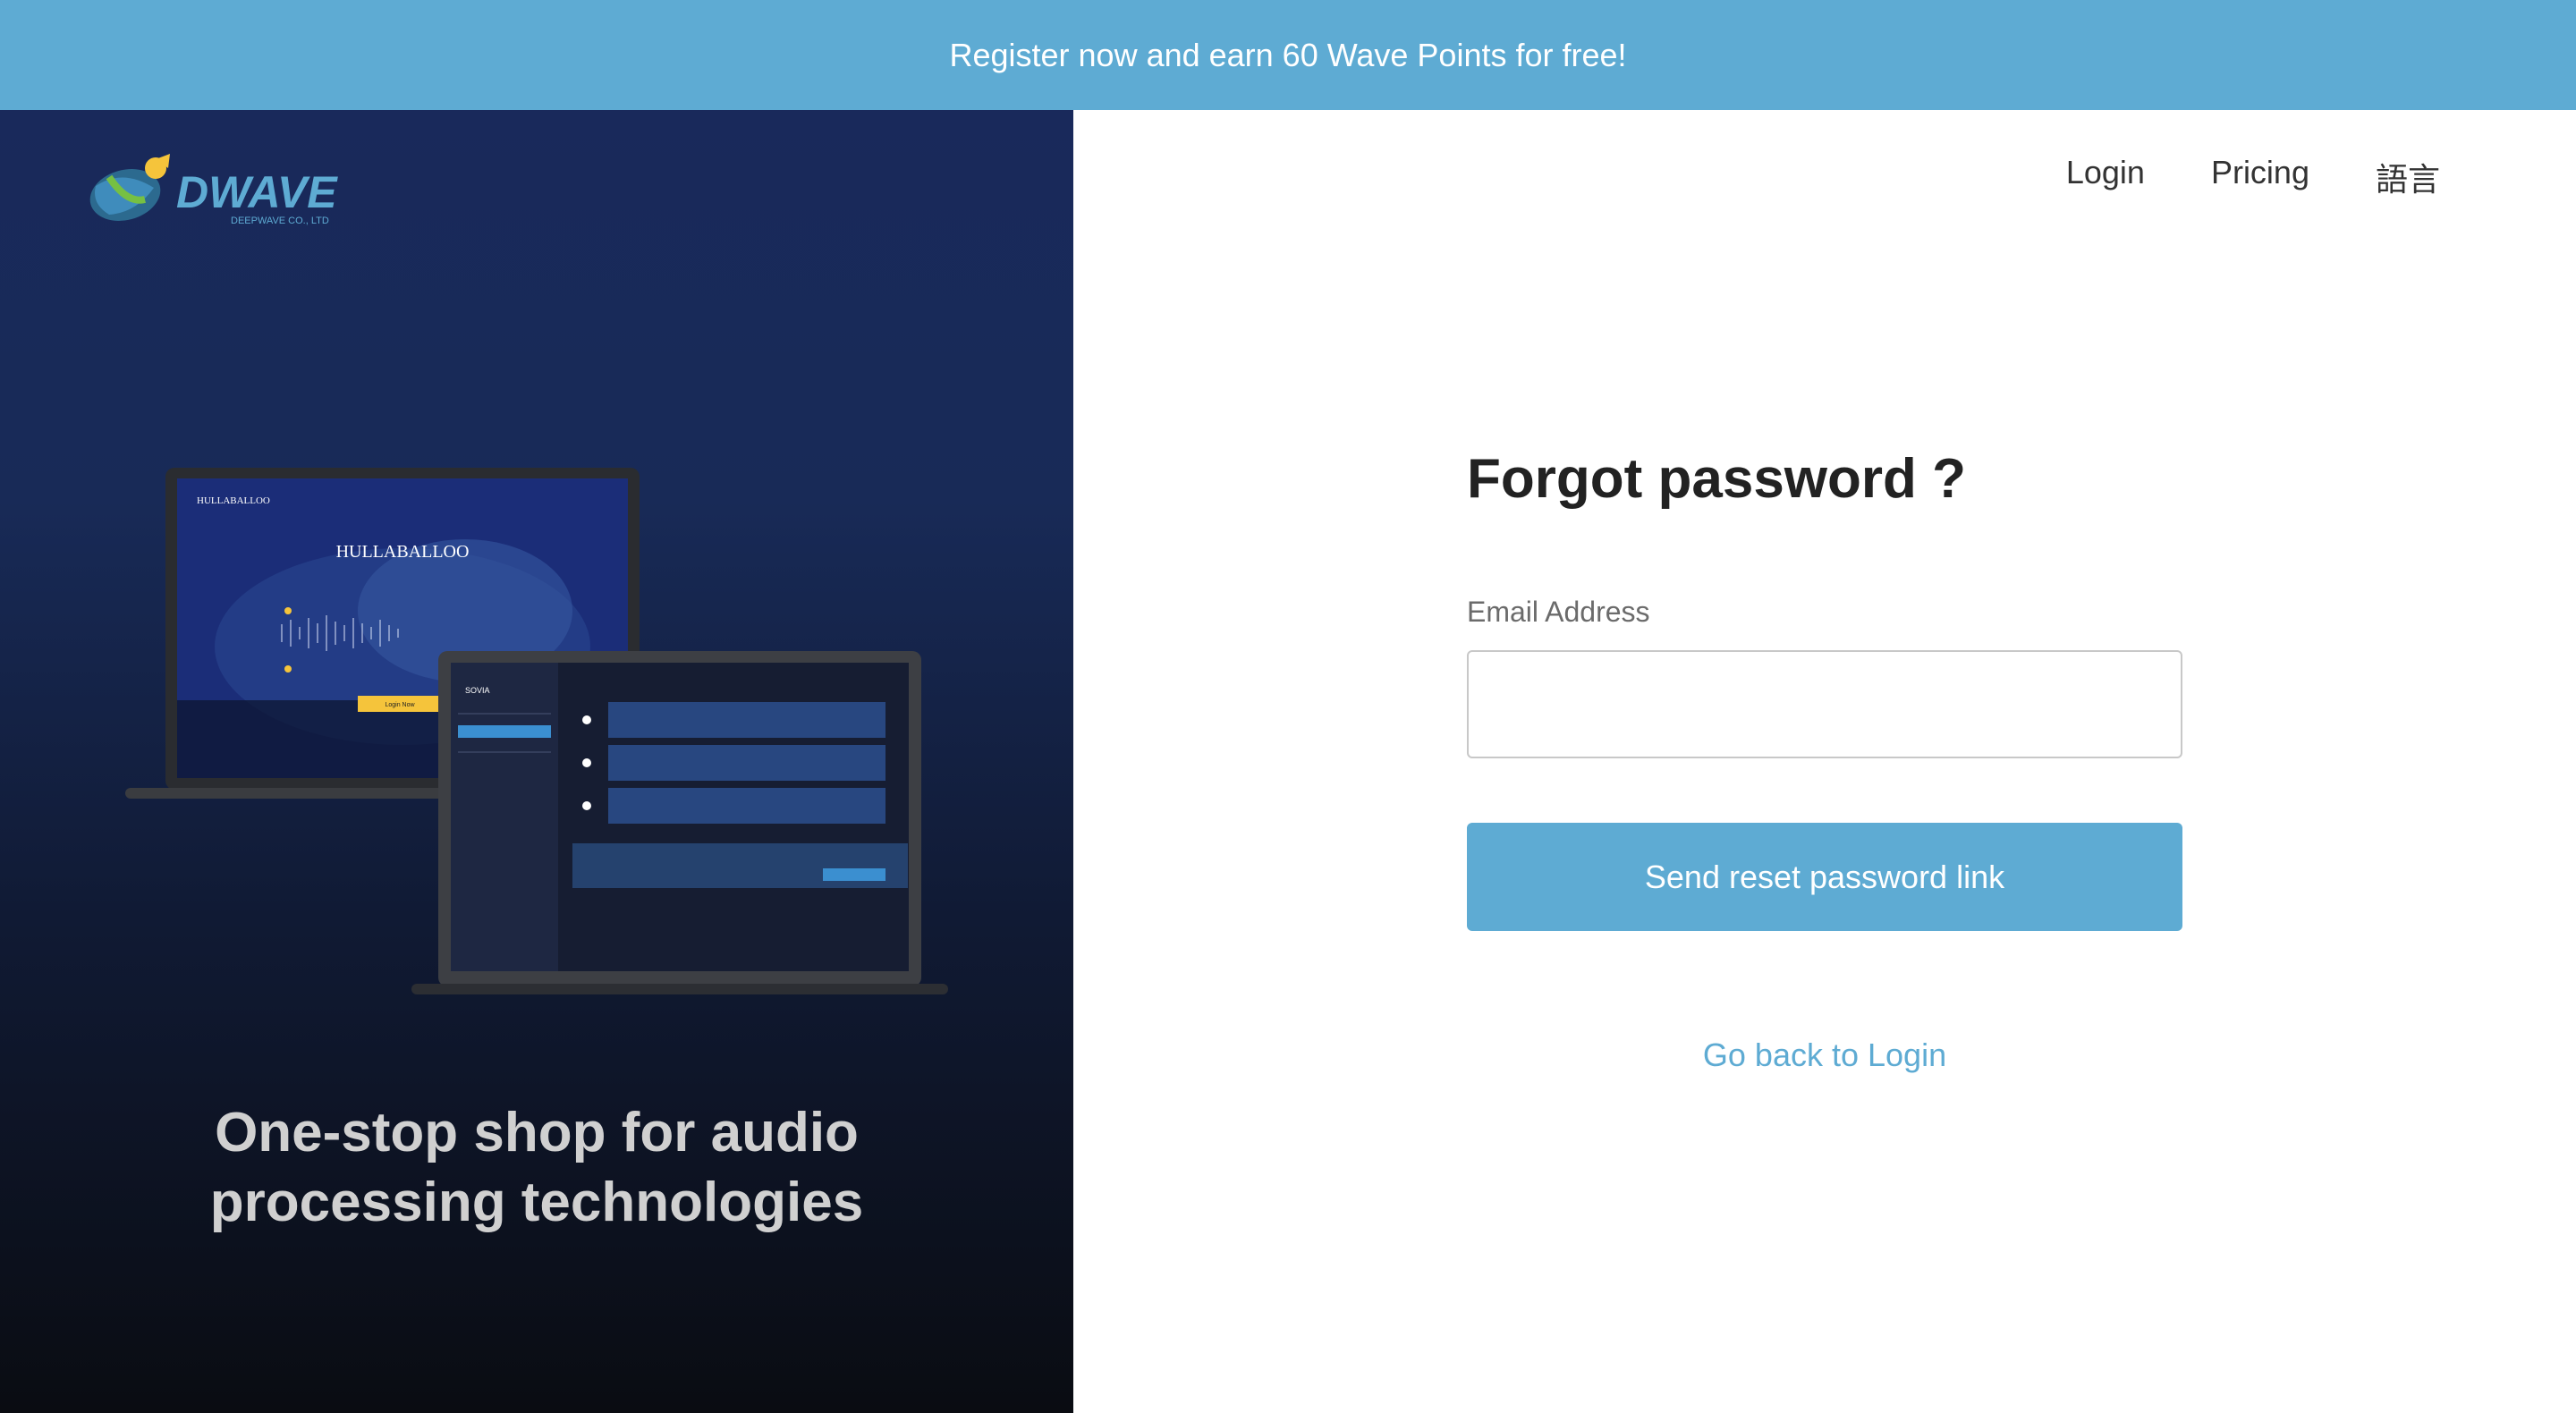 This screenshot has width=2576, height=1413. What do you see at coordinates (1824, 1055) in the screenshot?
I see `back-to-login-link: Go back to Login` at bounding box center [1824, 1055].